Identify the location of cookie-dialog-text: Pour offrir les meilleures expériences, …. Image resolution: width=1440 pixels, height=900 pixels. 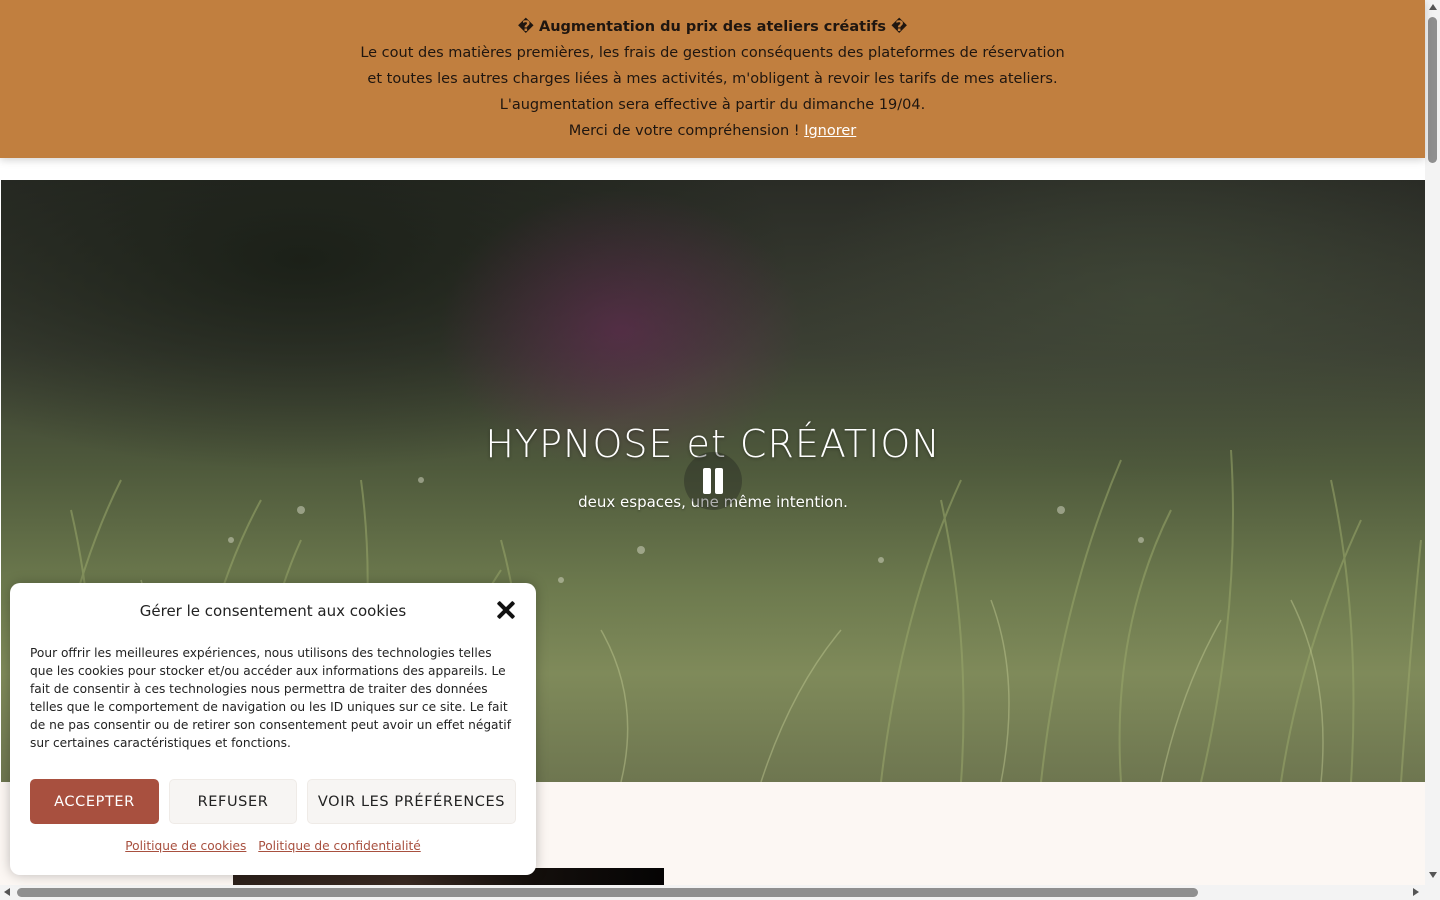
(270, 698).